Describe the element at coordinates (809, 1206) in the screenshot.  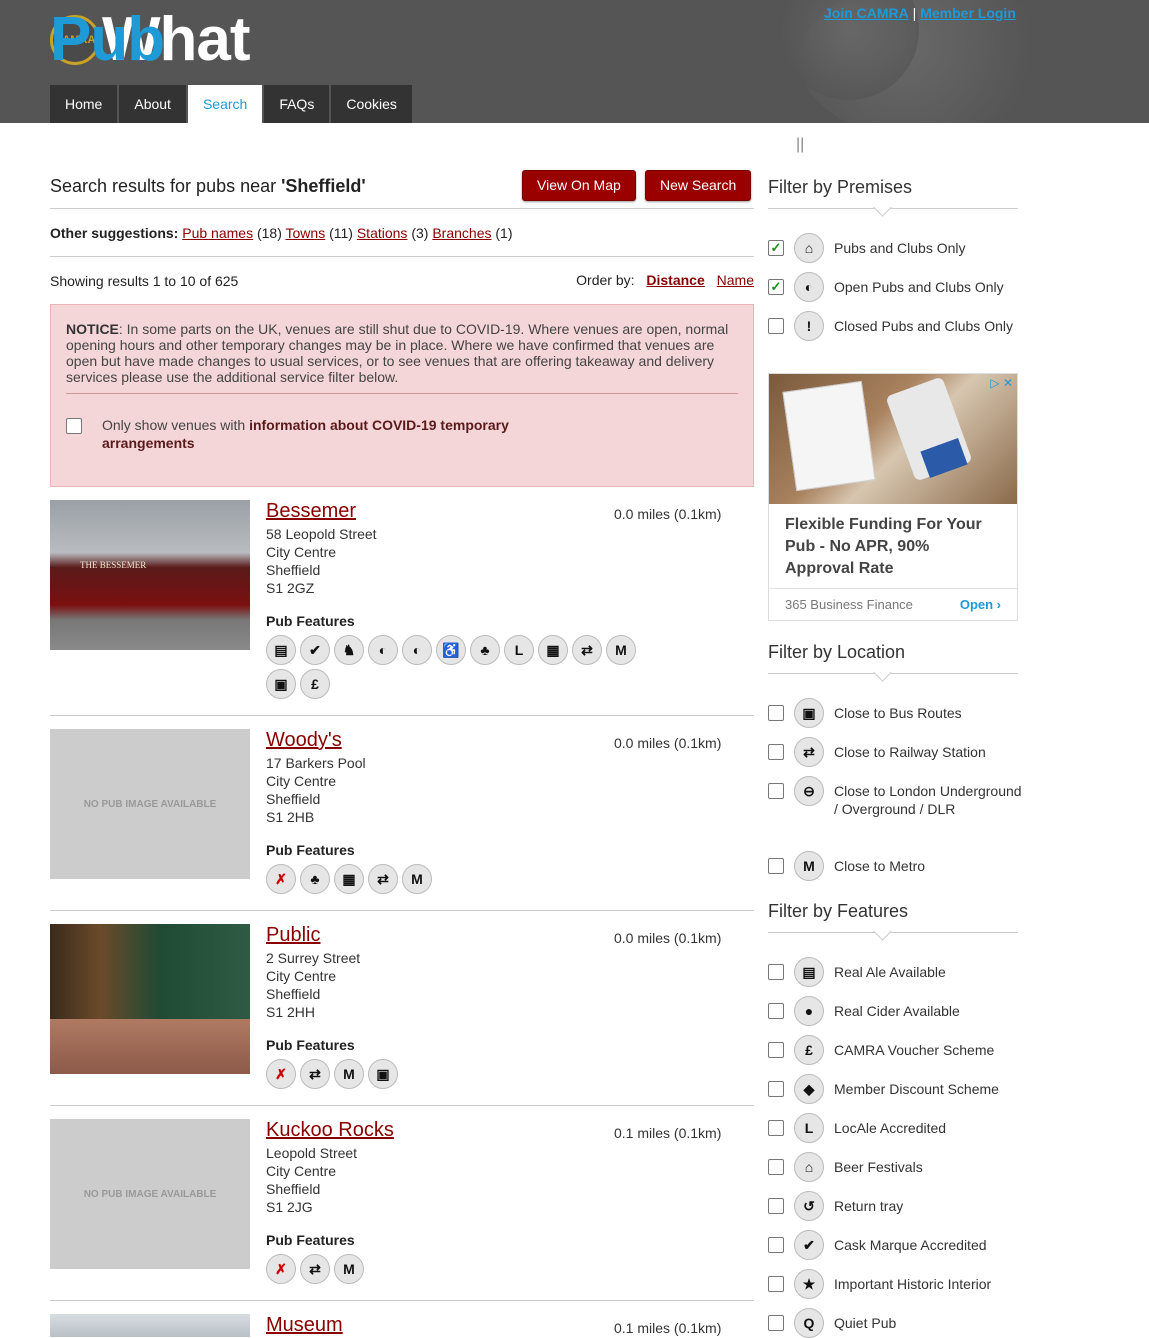
I see `return-icon: ↺` at that location.